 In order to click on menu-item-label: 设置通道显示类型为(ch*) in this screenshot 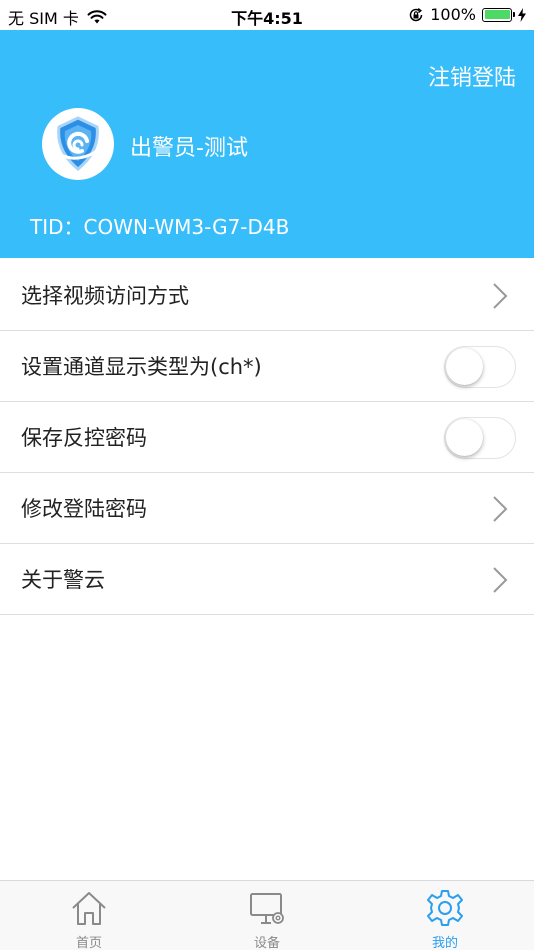, I will do `click(141, 367)`.